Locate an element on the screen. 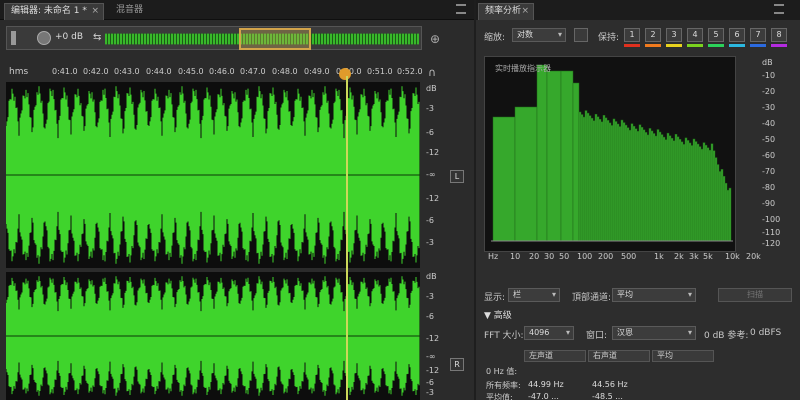 Image resolution: width=800 pixels, height=400 pixels. ref-value: 0 dBFS is located at coordinates (765, 333).